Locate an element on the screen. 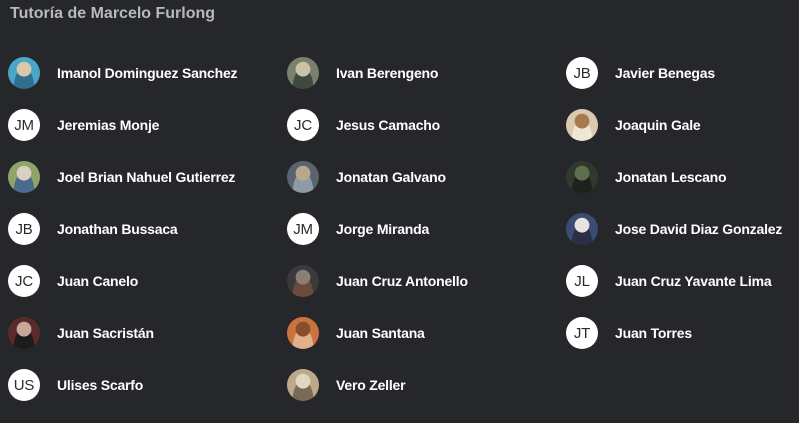 This screenshot has height=423, width=799. member-item: JB Javier Benegas is located at coordinates (640, 73).